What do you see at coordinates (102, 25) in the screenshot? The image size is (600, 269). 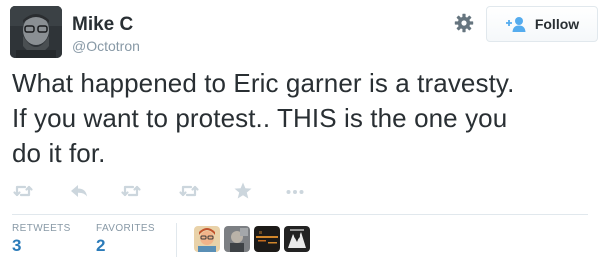 I see `user-name: Mike C` at bounding box center [102, 25].